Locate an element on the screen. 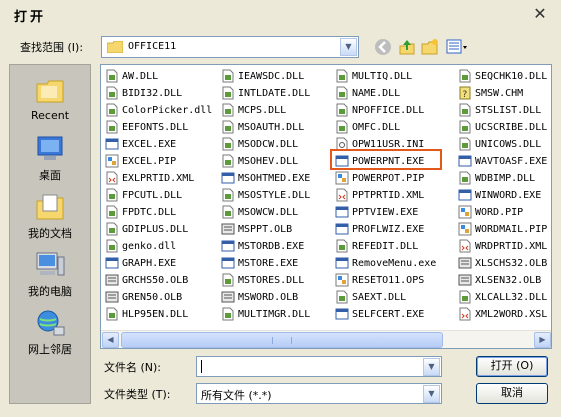 Image resolution: width=561 pixels, height=417 pixels. file-name: MSTORE.EXE is located at coordinates (268, 263).